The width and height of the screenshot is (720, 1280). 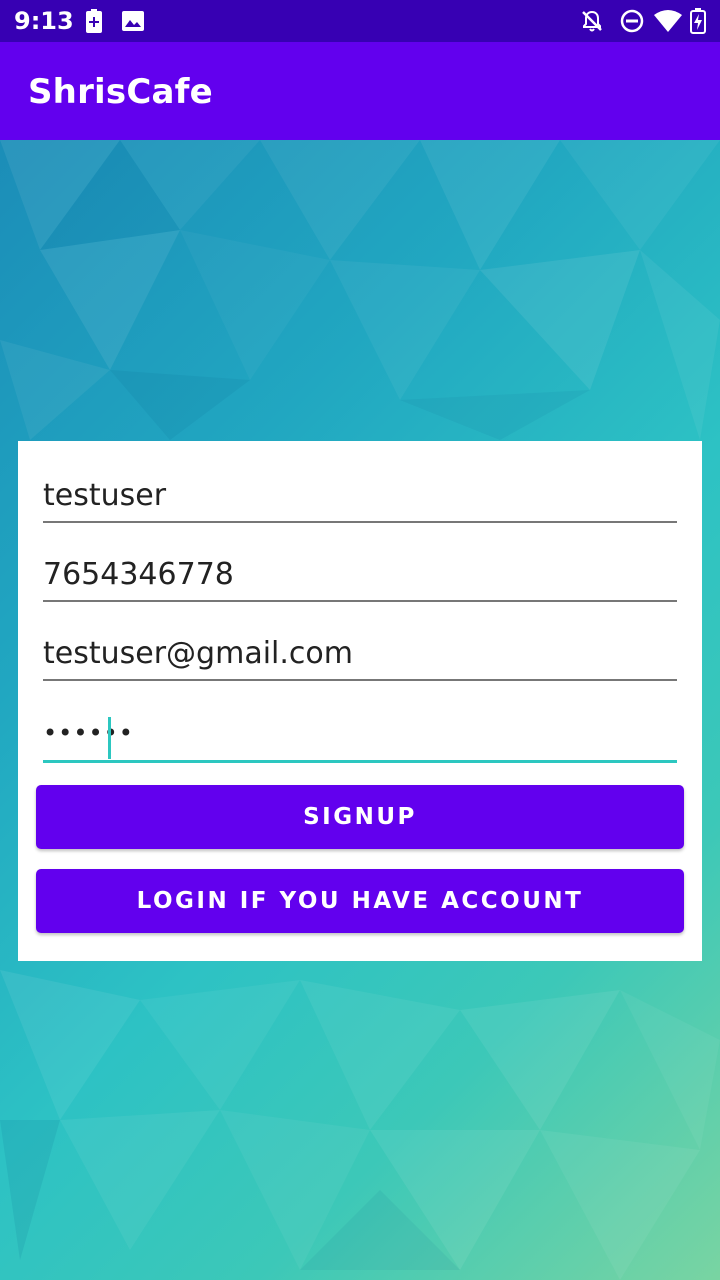 I want to click on signup-button: SIGNUP, so click(x=360, y=817).